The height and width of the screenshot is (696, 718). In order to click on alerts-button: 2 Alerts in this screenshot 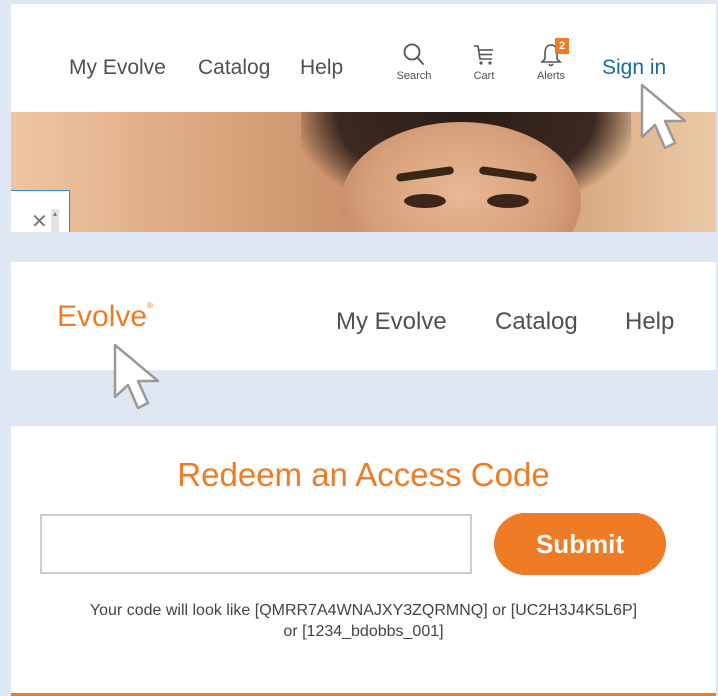, I will do `click(551, 70)`.